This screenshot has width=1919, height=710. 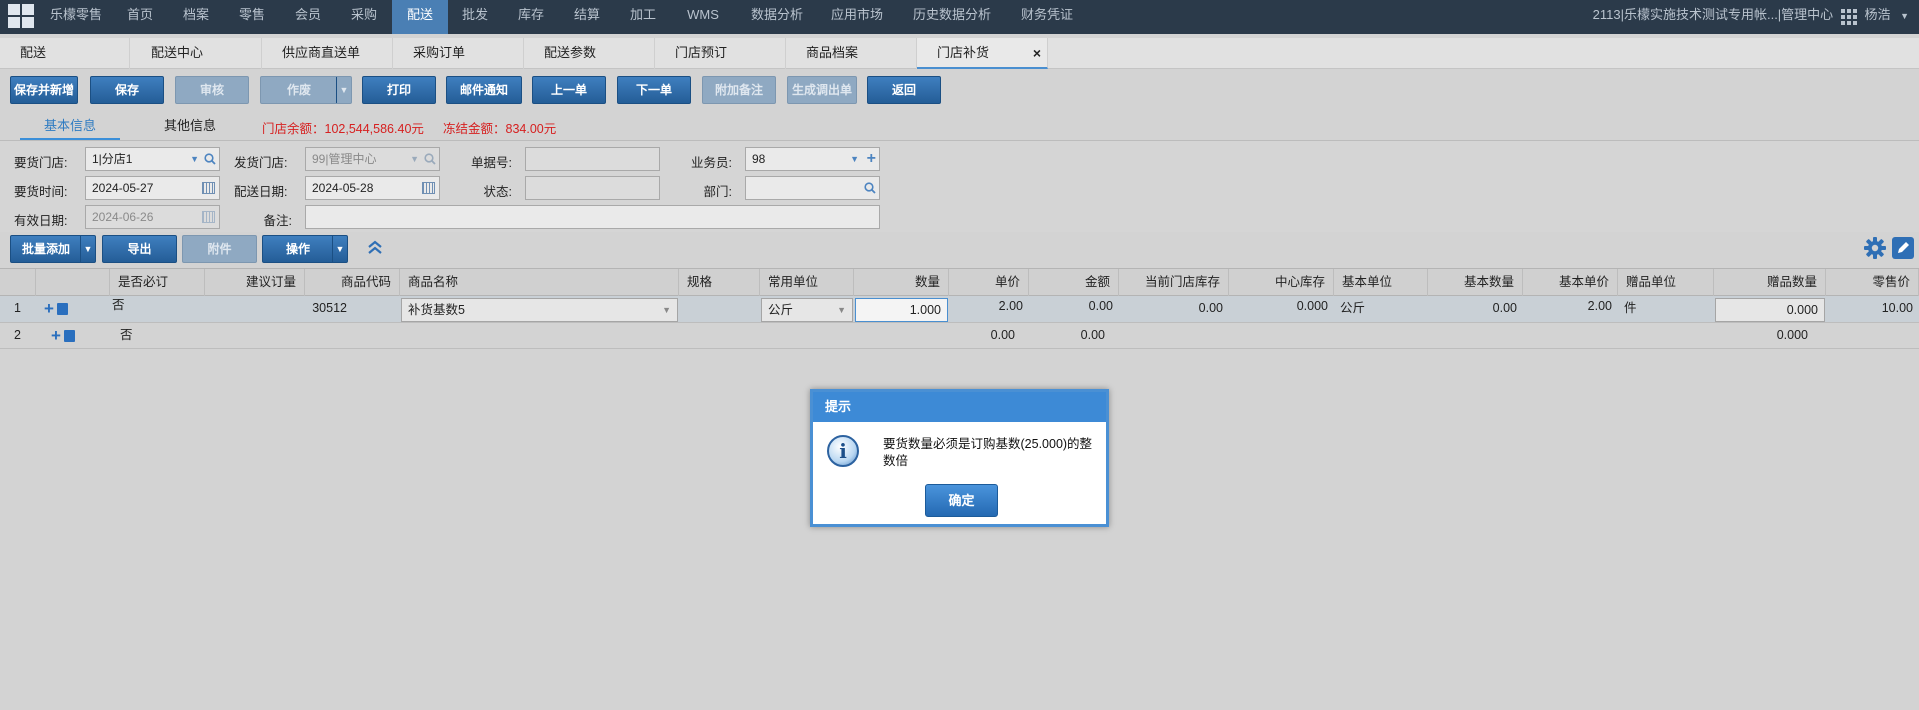 I want to click on cell-center-stock: 0.000, so click(x=1281, y=309).